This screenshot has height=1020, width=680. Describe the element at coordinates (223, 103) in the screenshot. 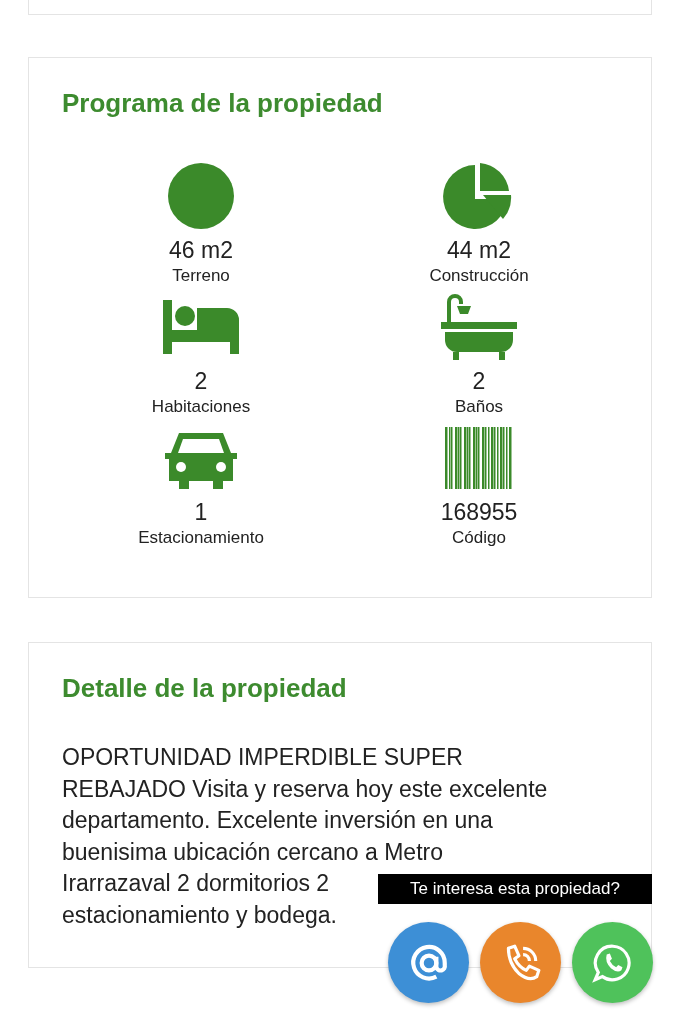

I see `section-title: Programa de la propiedad` at that location.